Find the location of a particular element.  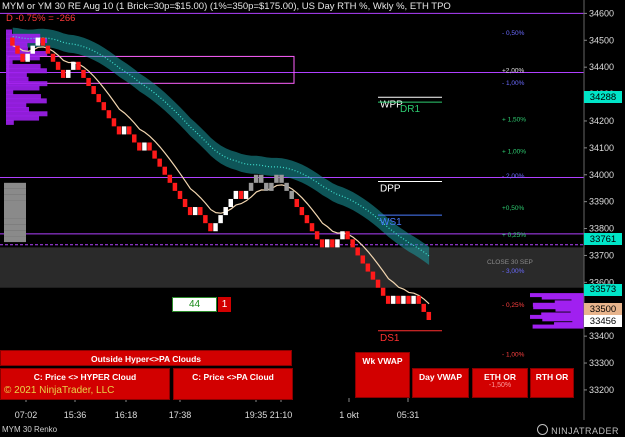

pct-label: - 1,00% is located at coordinates (513, 83).